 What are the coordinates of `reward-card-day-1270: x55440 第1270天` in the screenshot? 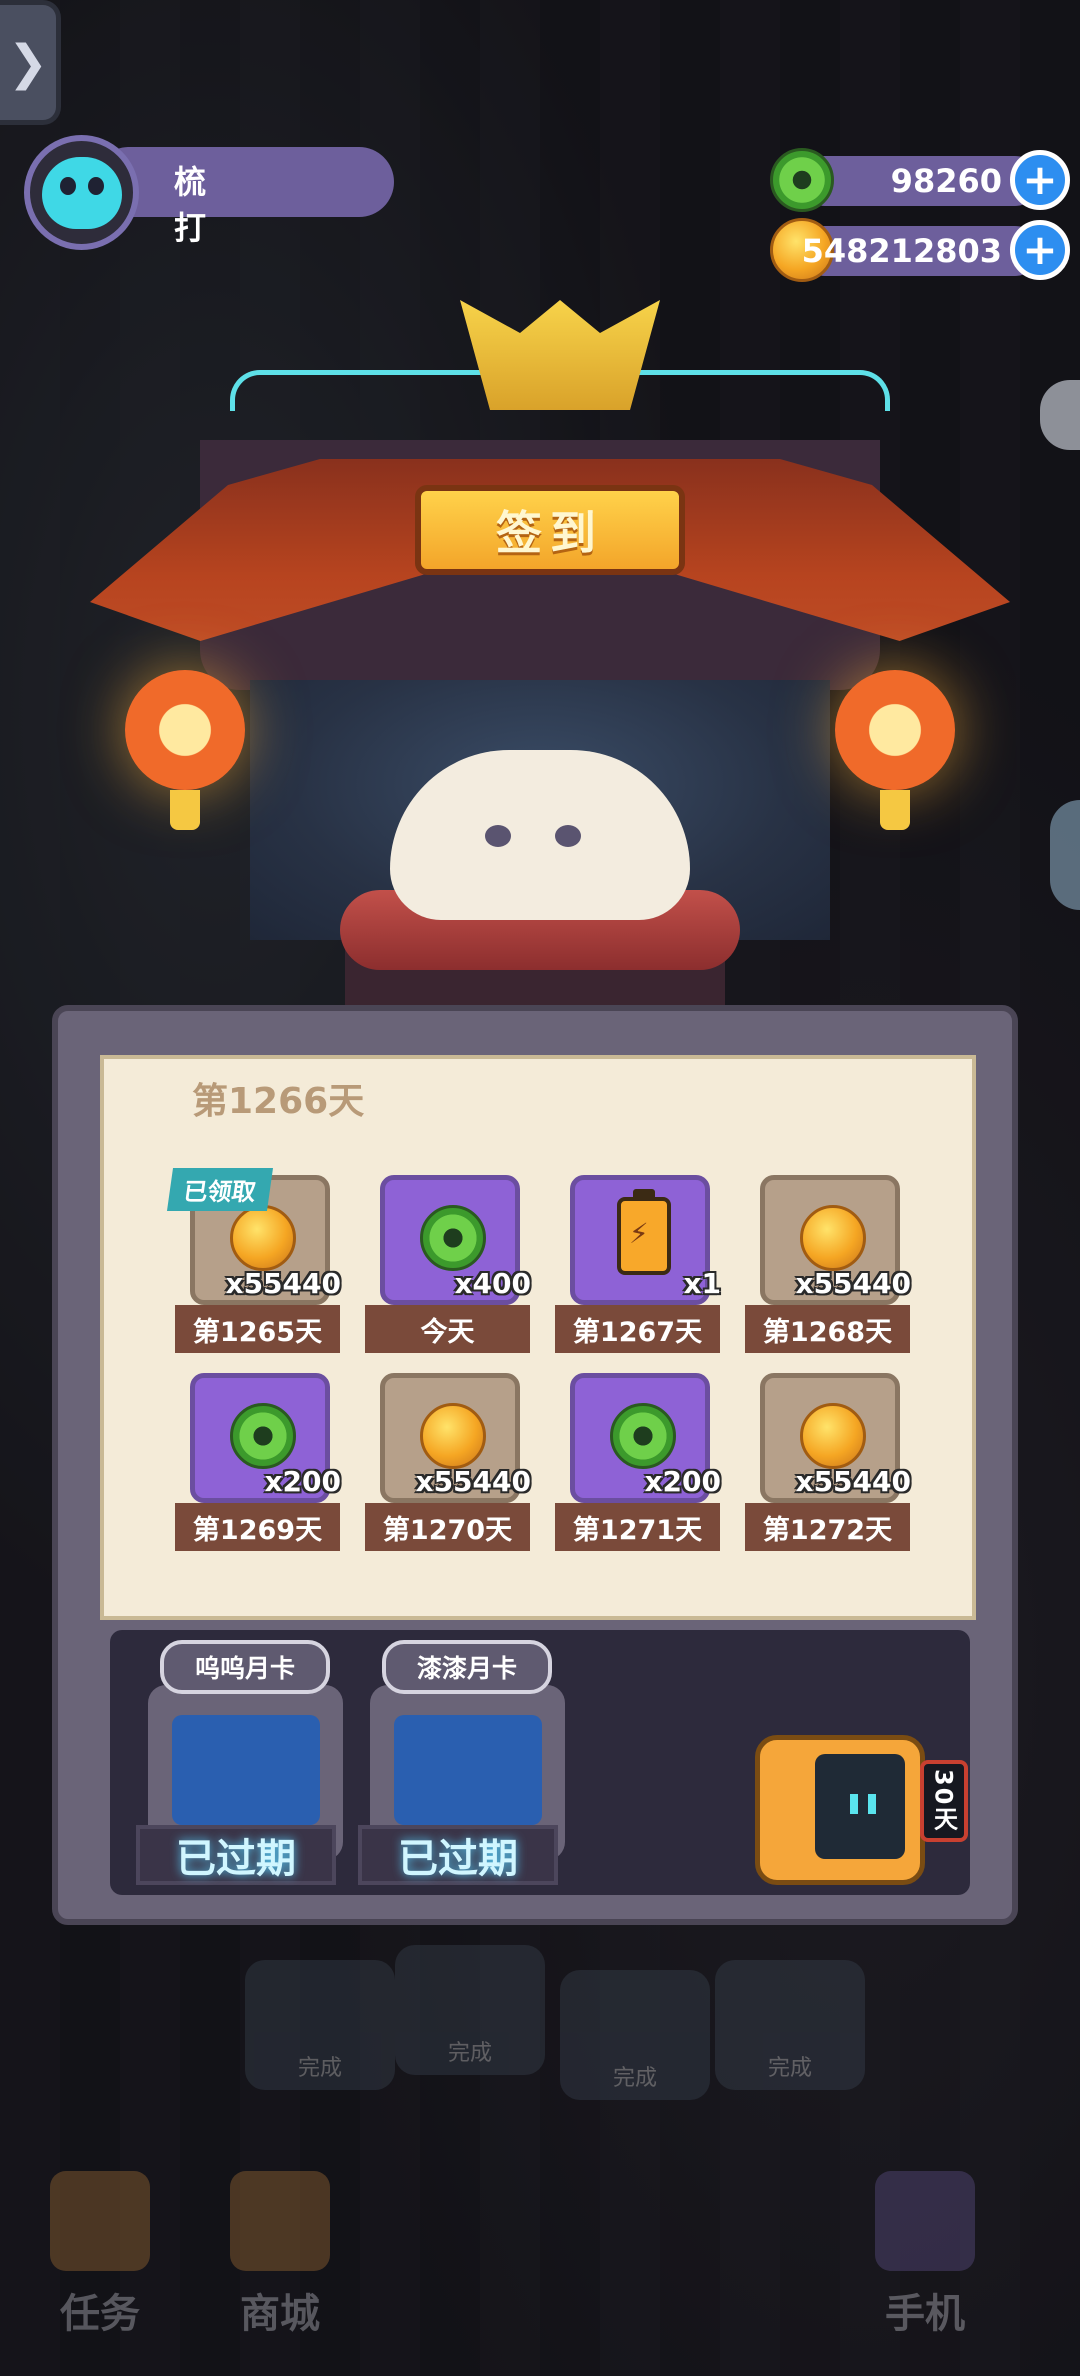 It's located at (450, 1465).